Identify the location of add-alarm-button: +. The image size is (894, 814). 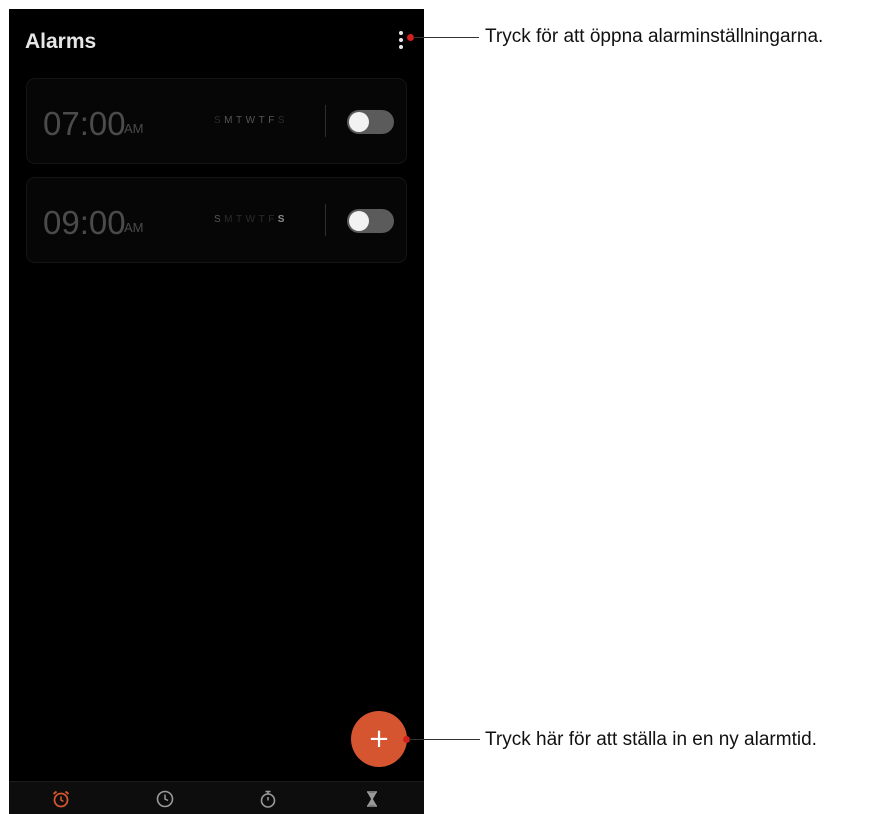
(379, 739).